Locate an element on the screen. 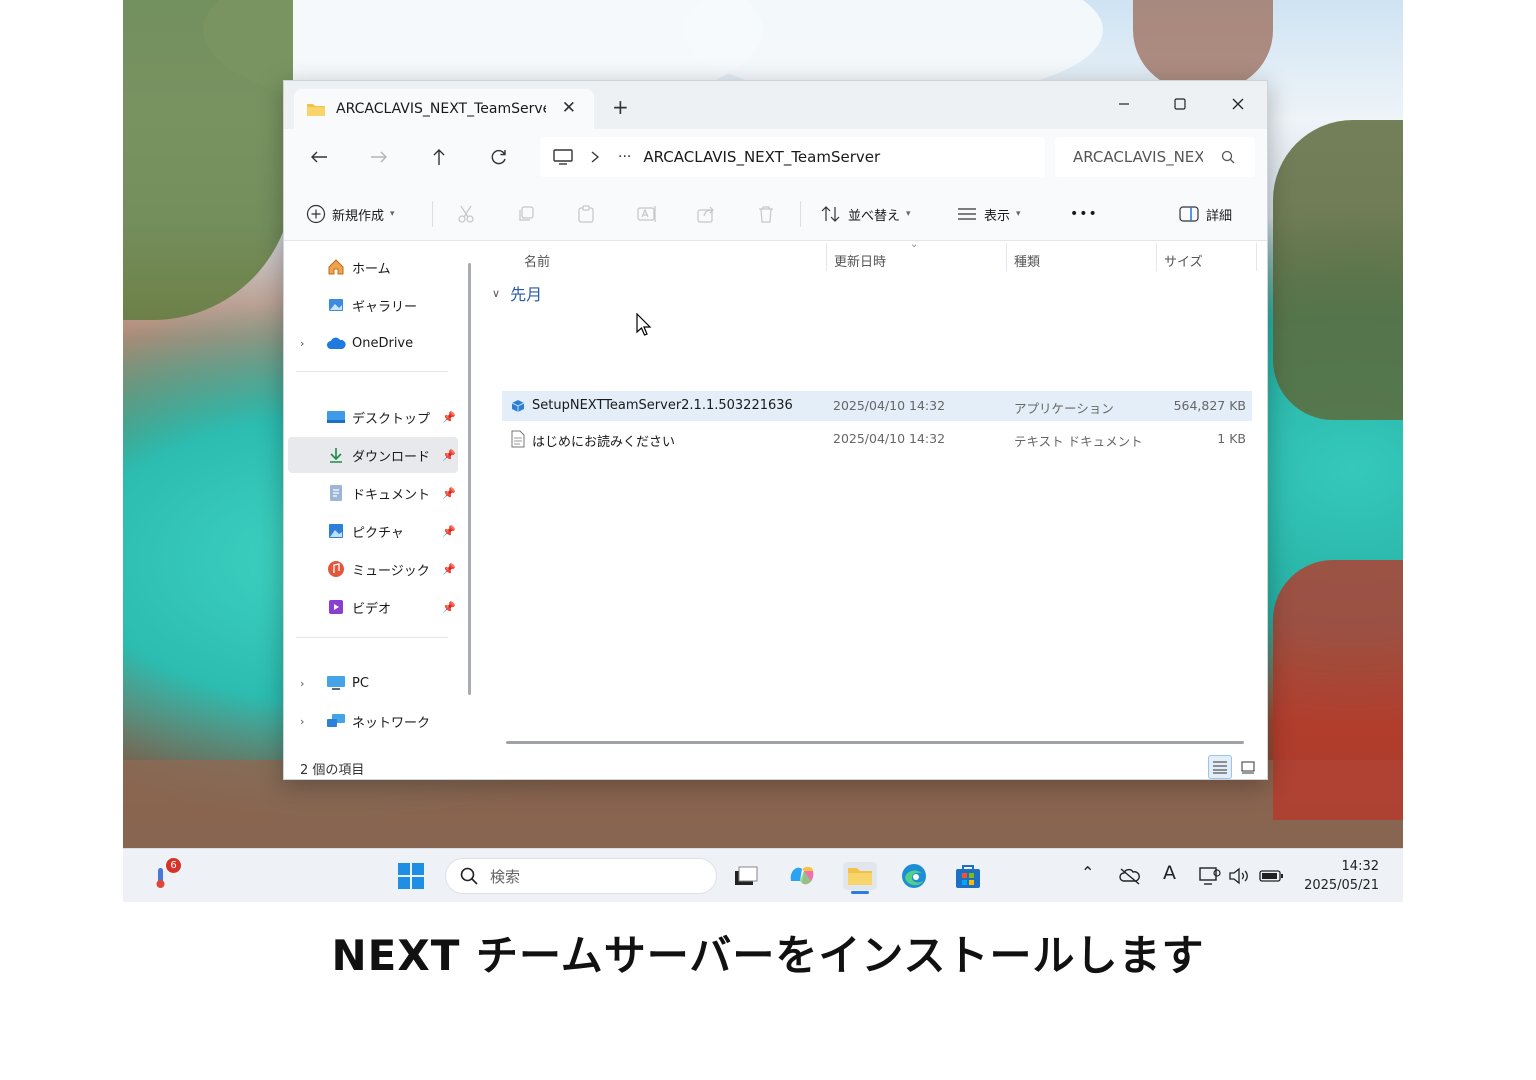 The width and height of the screenshot is (1536, 1080). tray-cloud-button is located at coordinates (1130, 876).